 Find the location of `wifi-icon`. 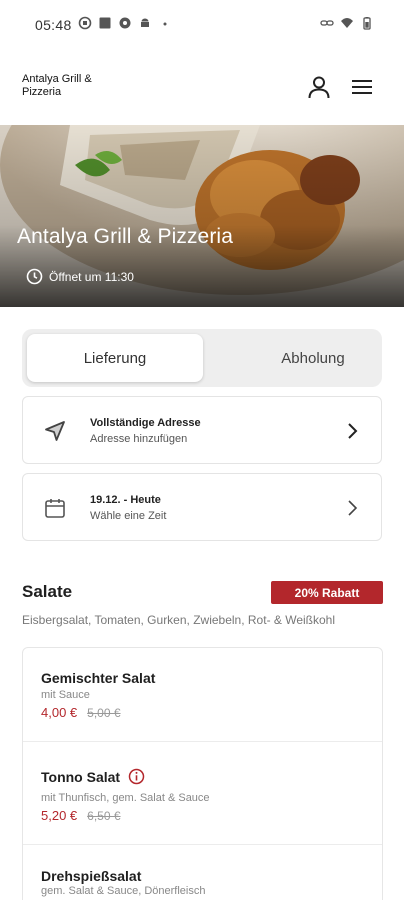

wifi-icon is located at coordinates (347, 23).